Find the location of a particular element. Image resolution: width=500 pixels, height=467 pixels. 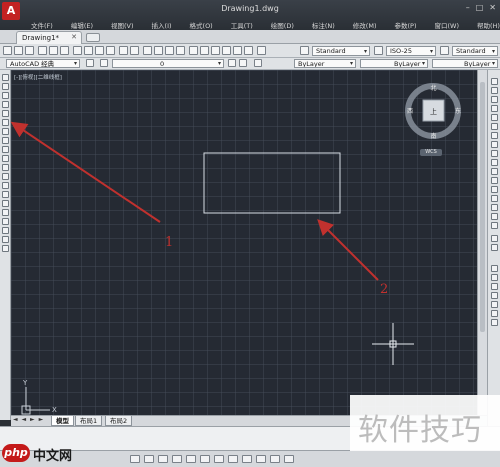

region-icon is located at coordinates (5, 221).